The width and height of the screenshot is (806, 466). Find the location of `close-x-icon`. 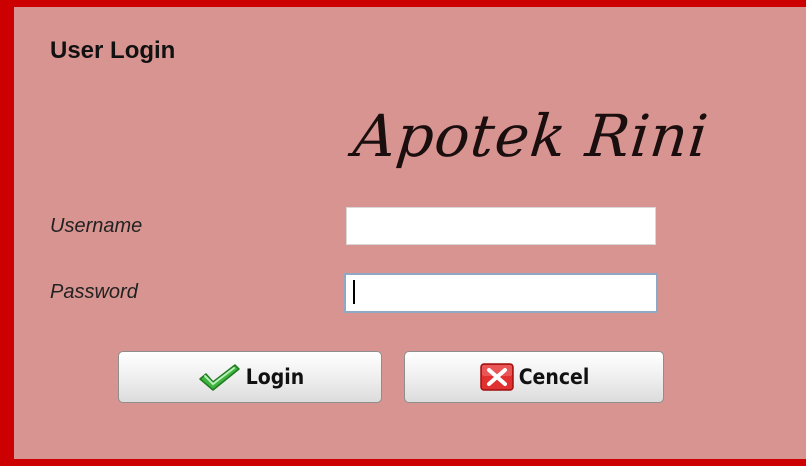

close-x-icon is located at coordinates (497, 377).